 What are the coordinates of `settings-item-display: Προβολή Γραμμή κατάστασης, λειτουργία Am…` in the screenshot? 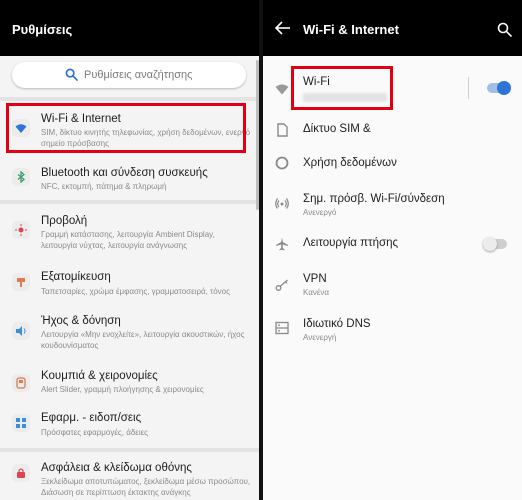 It's located at (129, 230).